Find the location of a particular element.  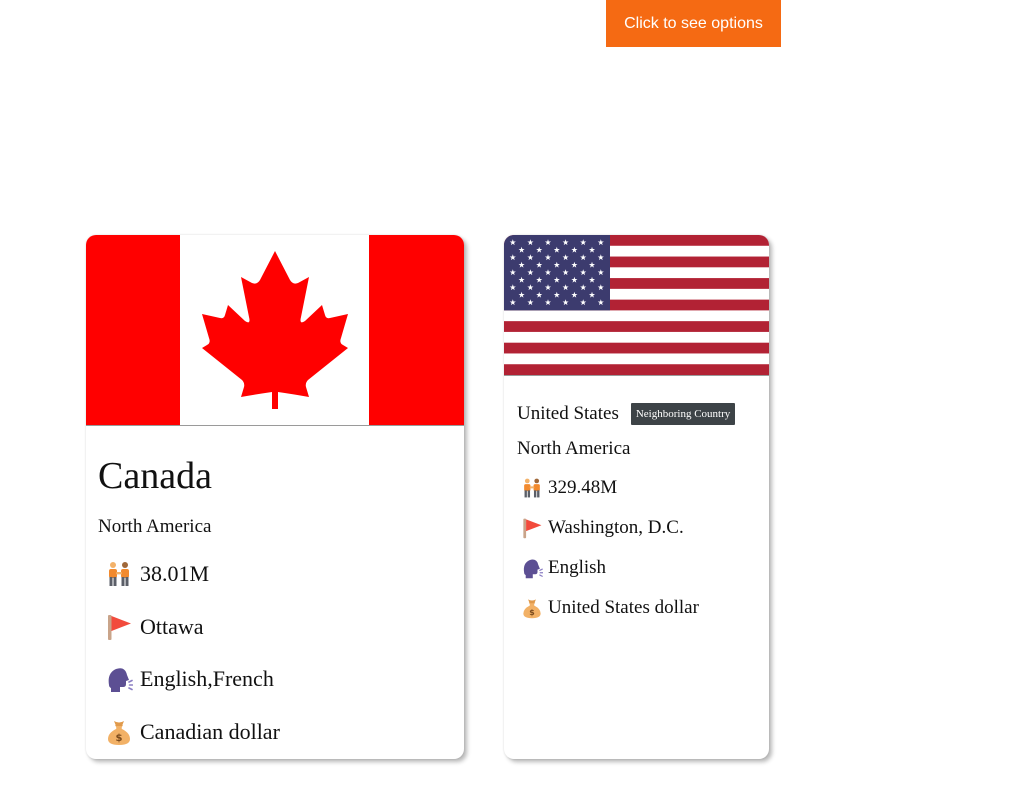

capital-row: Washington, D.C. is located at coordinates (643, 528).